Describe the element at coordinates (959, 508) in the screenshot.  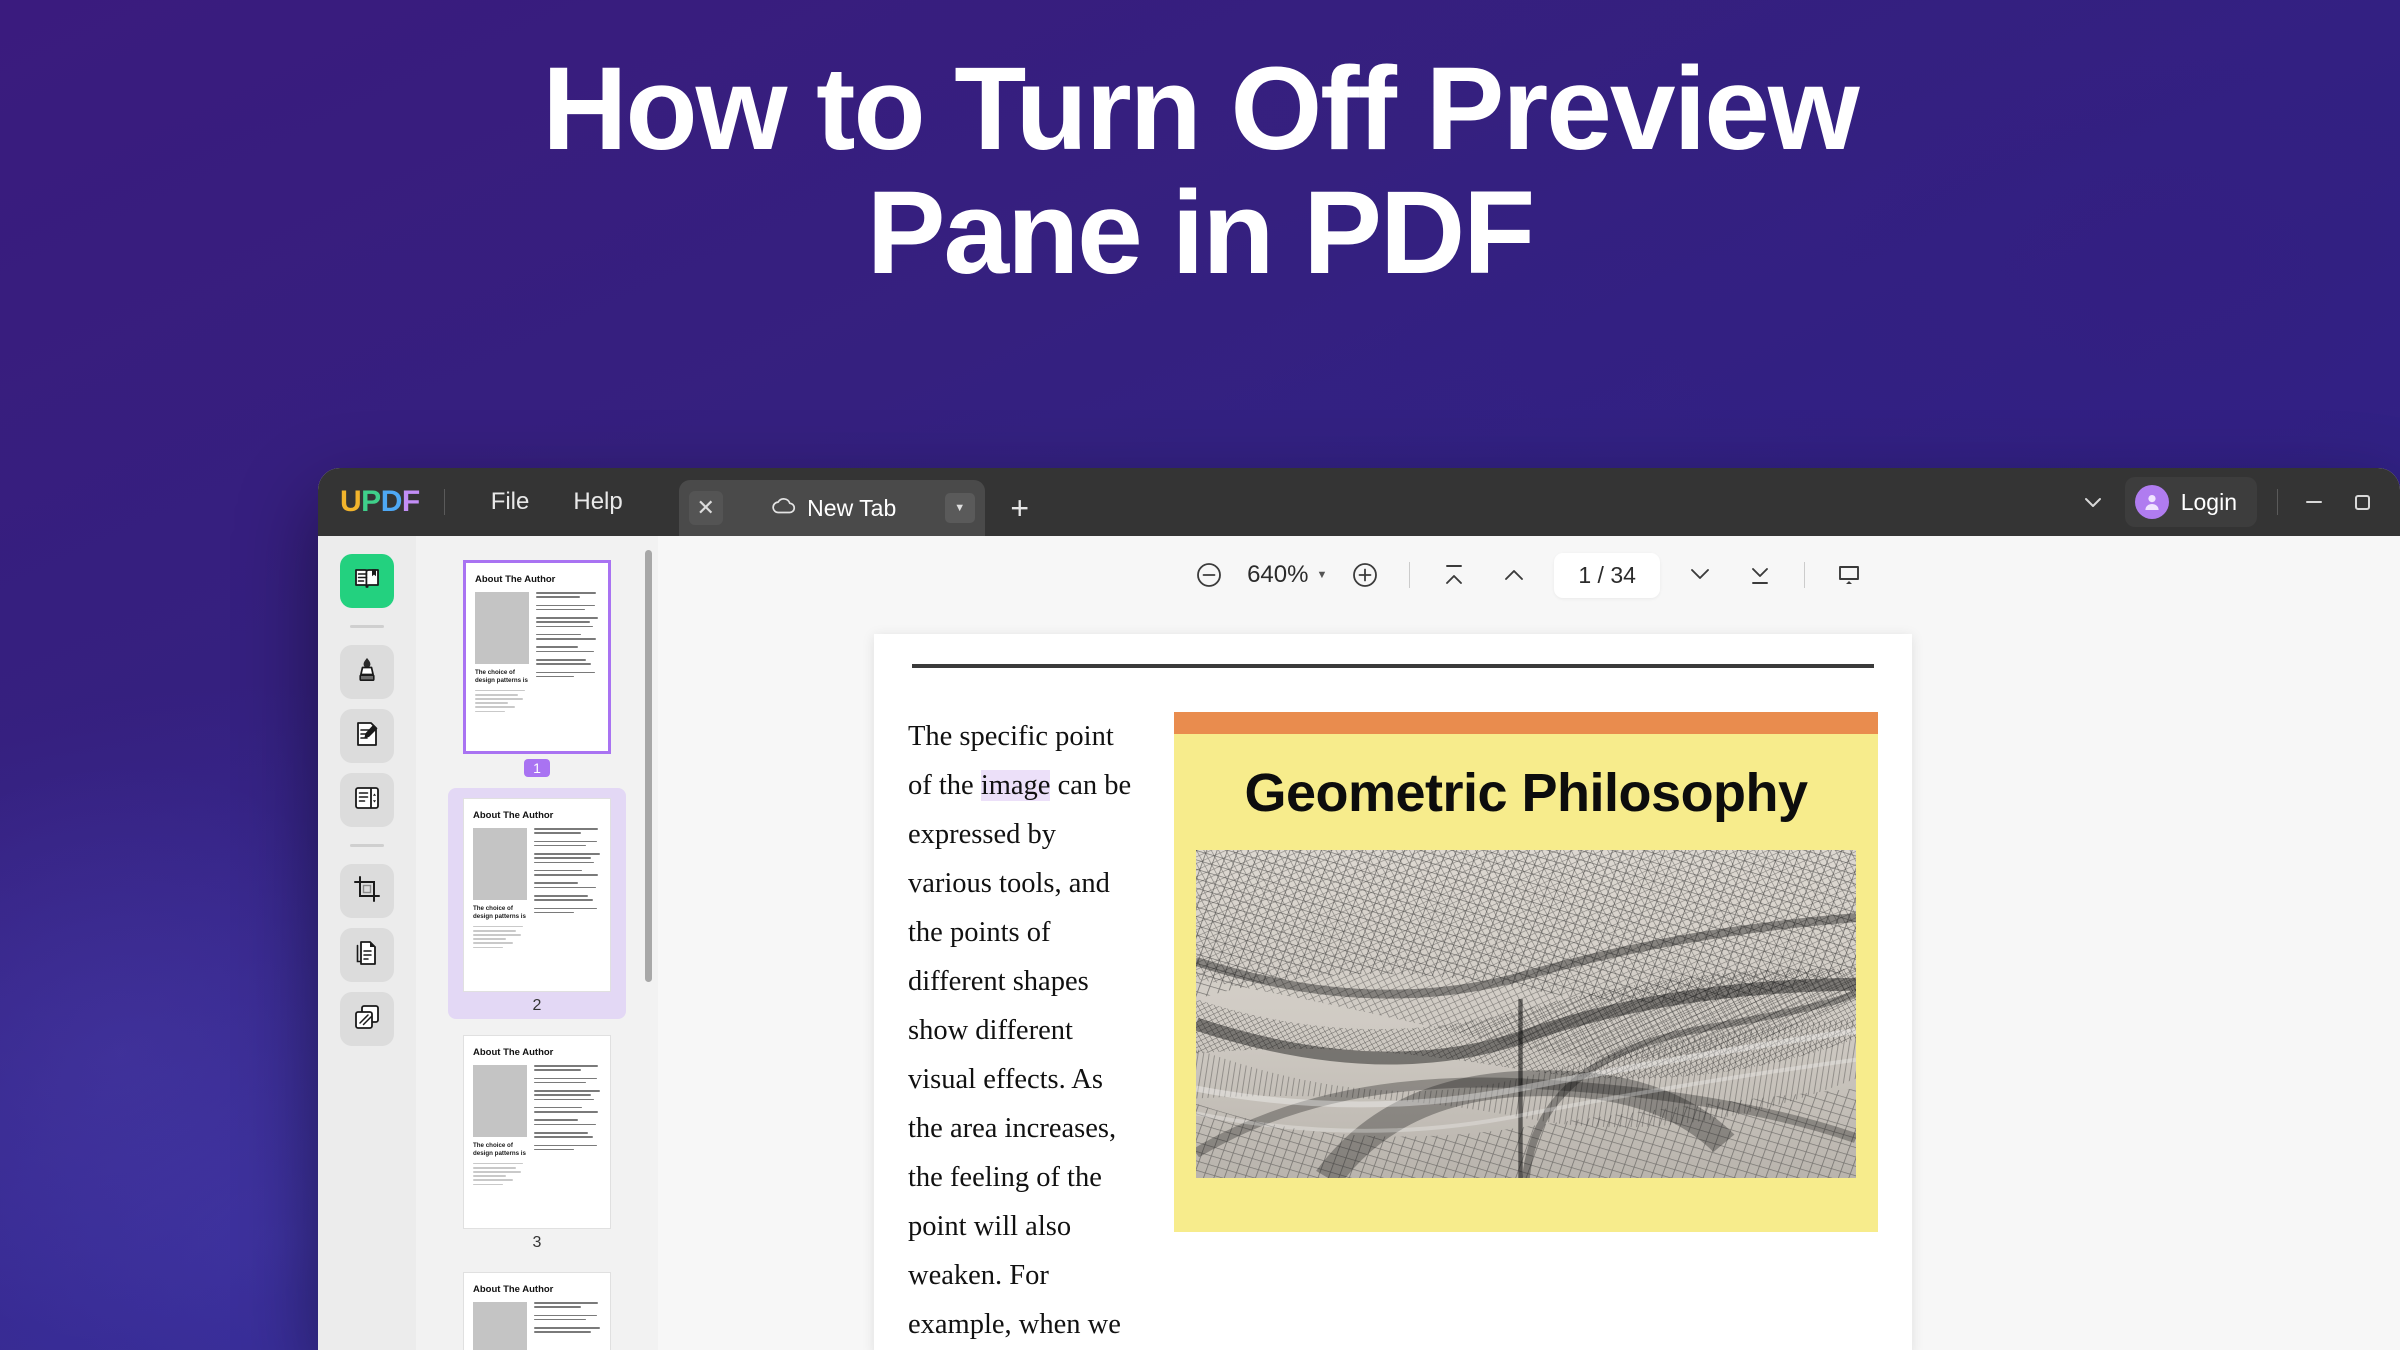
I see `chevron-down-icon: ▼` at that location.